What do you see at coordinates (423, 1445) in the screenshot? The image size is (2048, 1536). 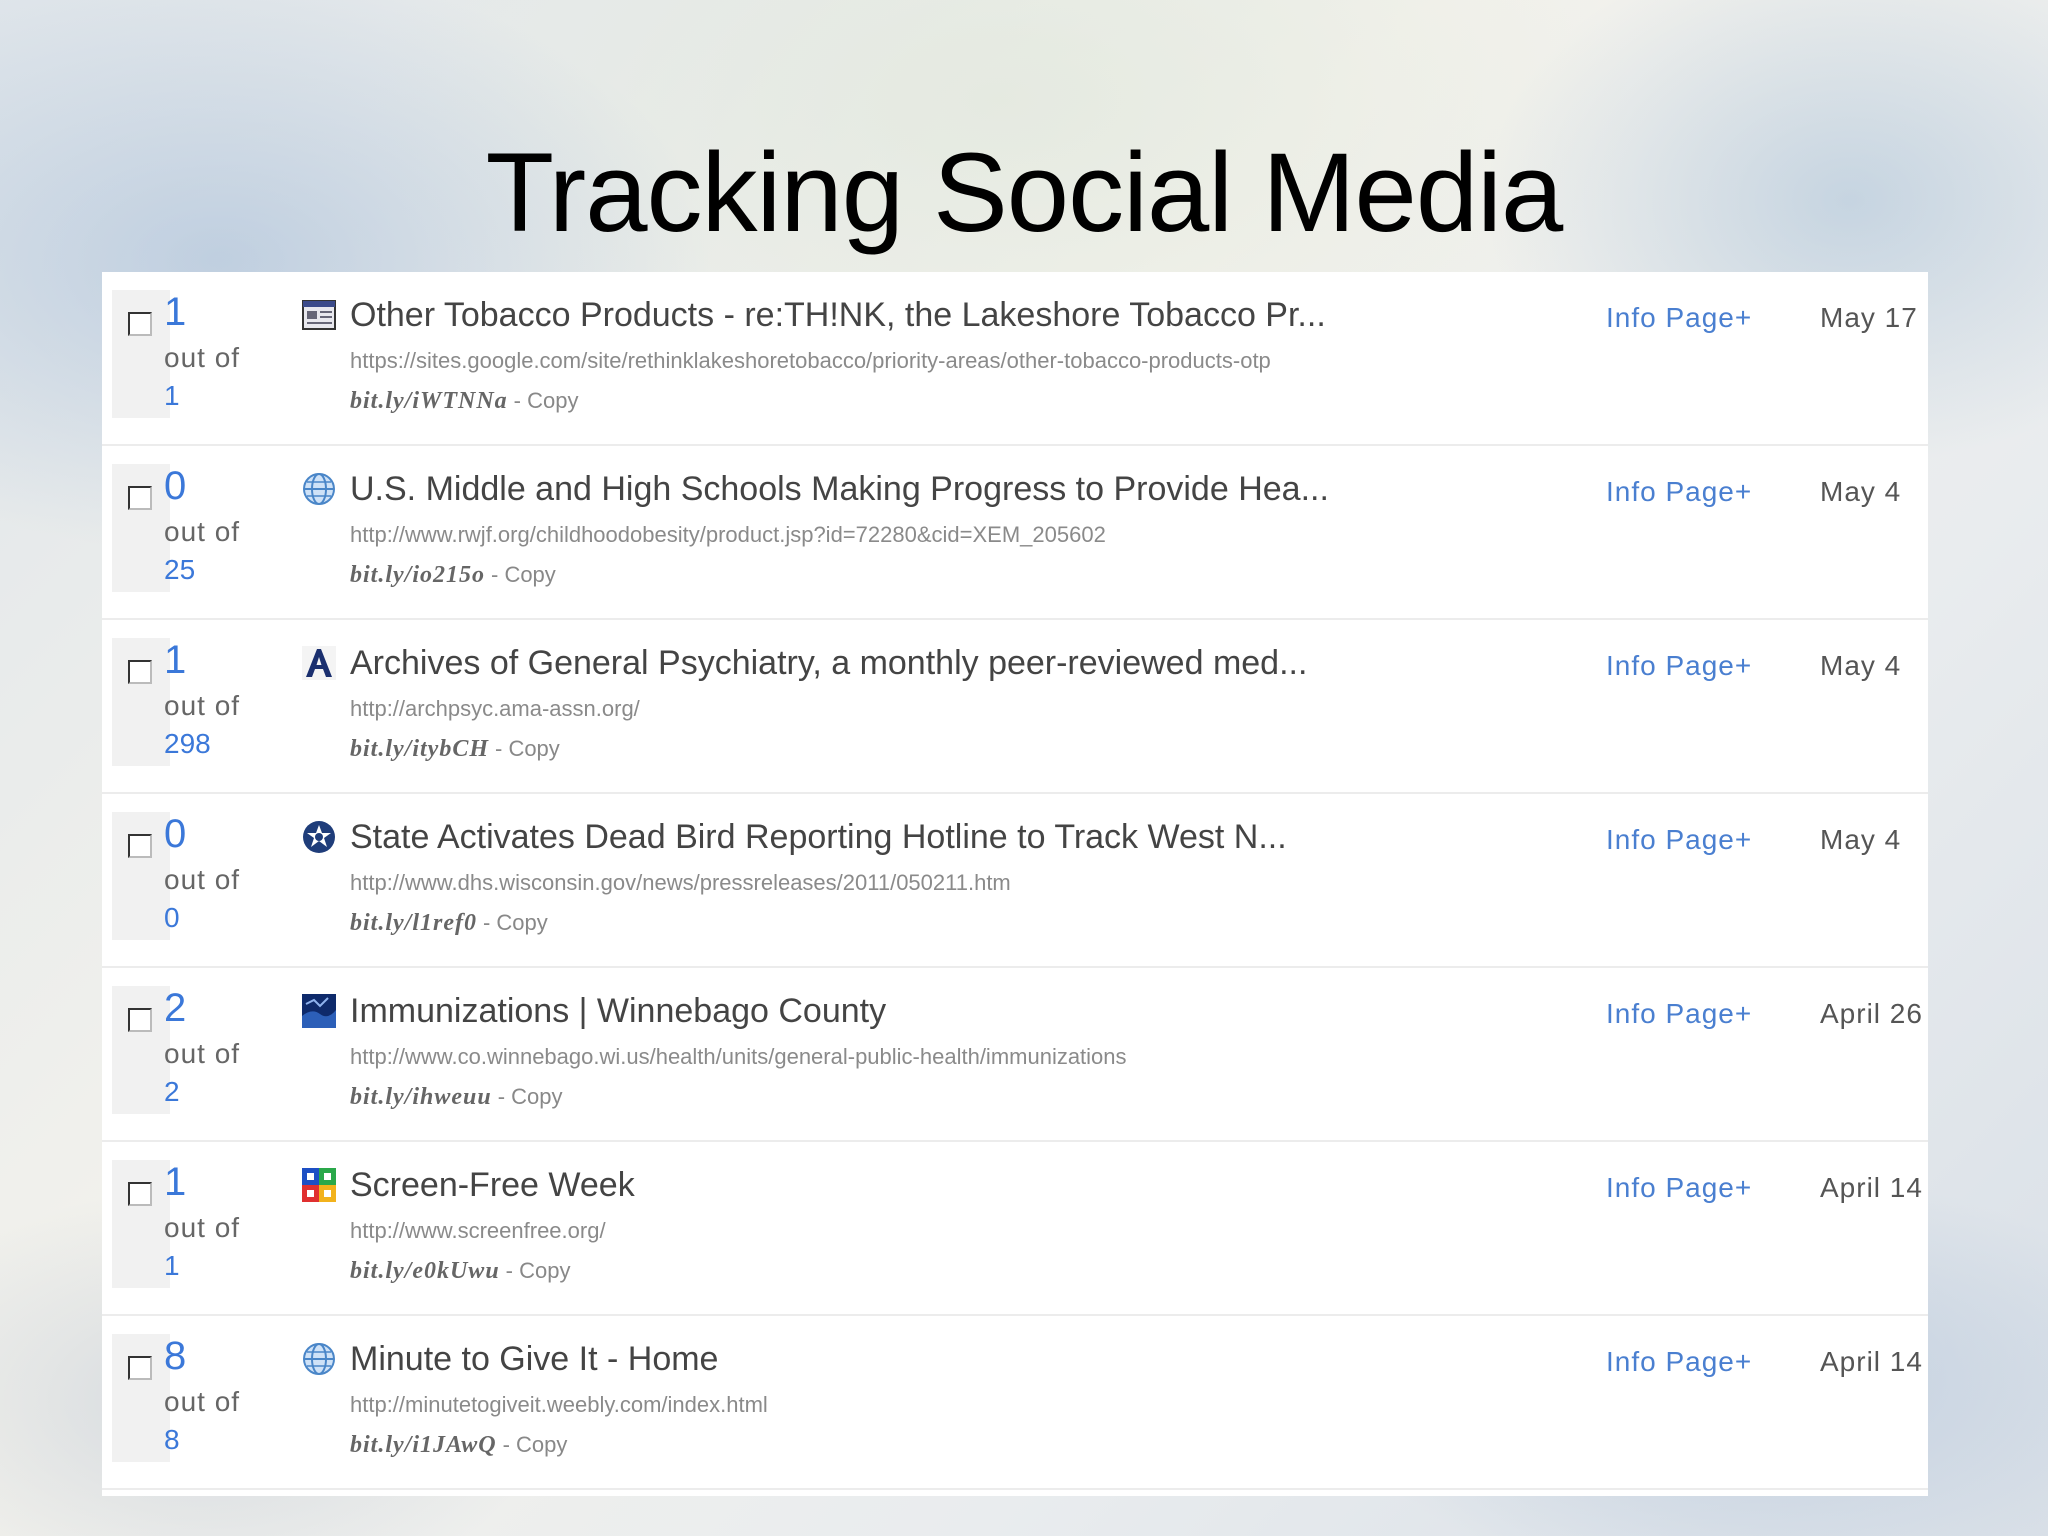 I see `short-url: bit.ly/i1JAwQ` at bounding box center [423, 1445].